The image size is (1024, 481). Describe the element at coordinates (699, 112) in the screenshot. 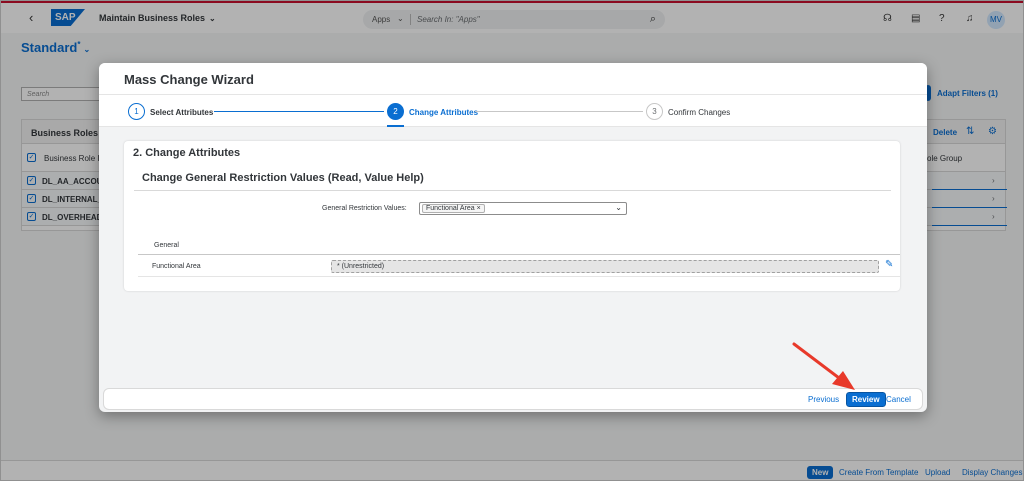

I see `step-3-label: Confirm Changes` at that location.